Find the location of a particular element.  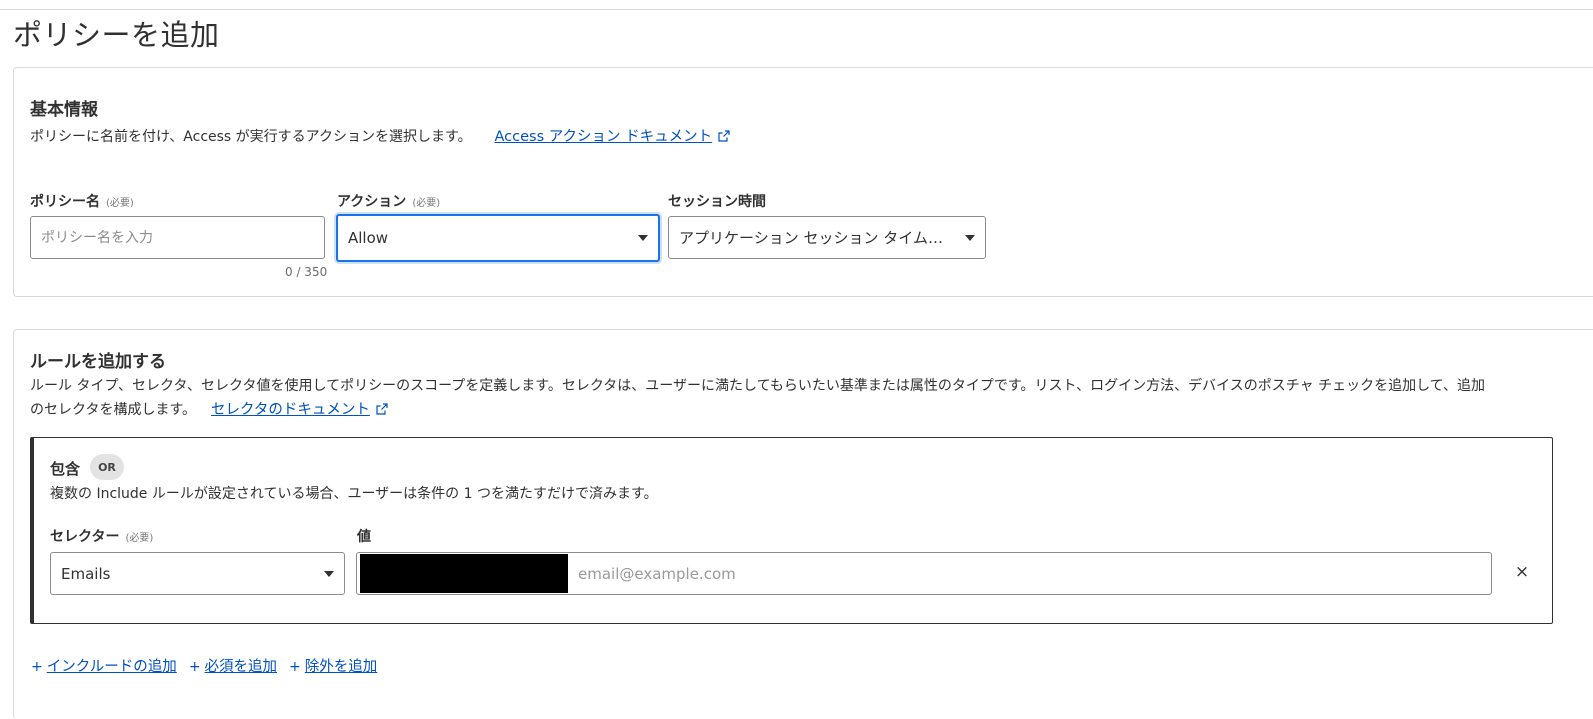

add-include-link: + インクルードの追加 is located at coordinates (104, 665).